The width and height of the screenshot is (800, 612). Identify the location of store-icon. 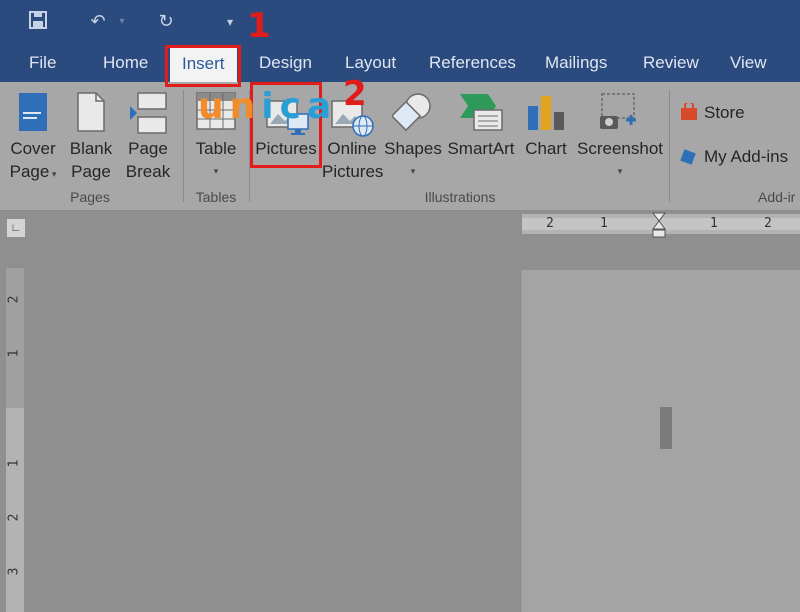
(689, 111).